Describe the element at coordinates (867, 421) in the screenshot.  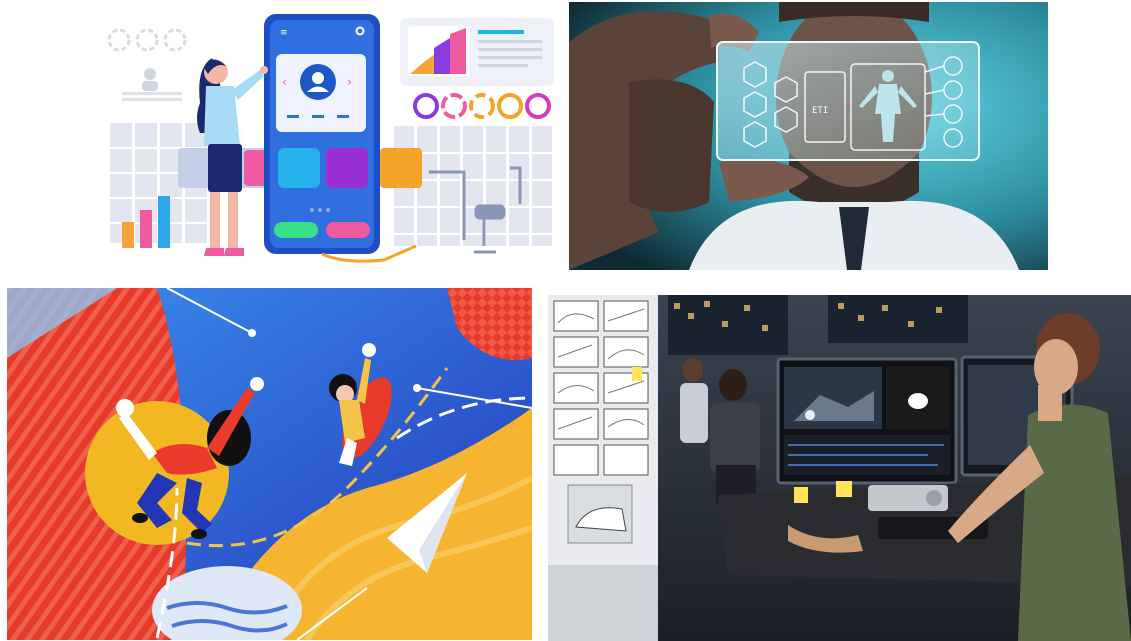
I see `editing-monitor` at that location.